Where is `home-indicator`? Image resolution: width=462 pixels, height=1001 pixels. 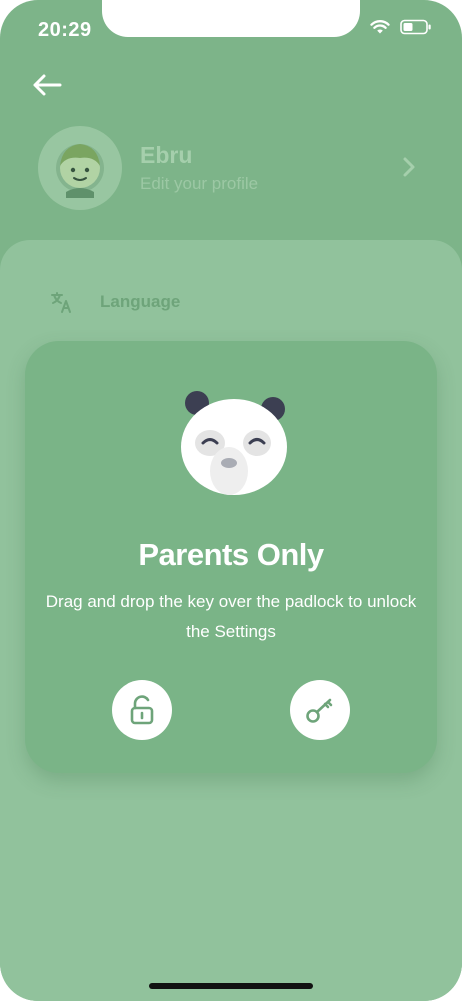 home-indicator is located at coordinates (231, 986).